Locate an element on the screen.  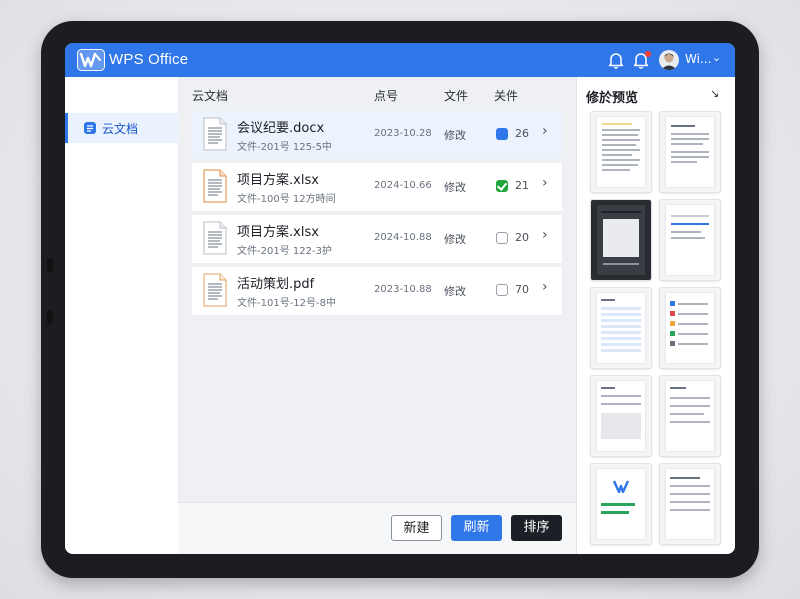
refresh-button: 刷新 is located at coordinates (476, 528).